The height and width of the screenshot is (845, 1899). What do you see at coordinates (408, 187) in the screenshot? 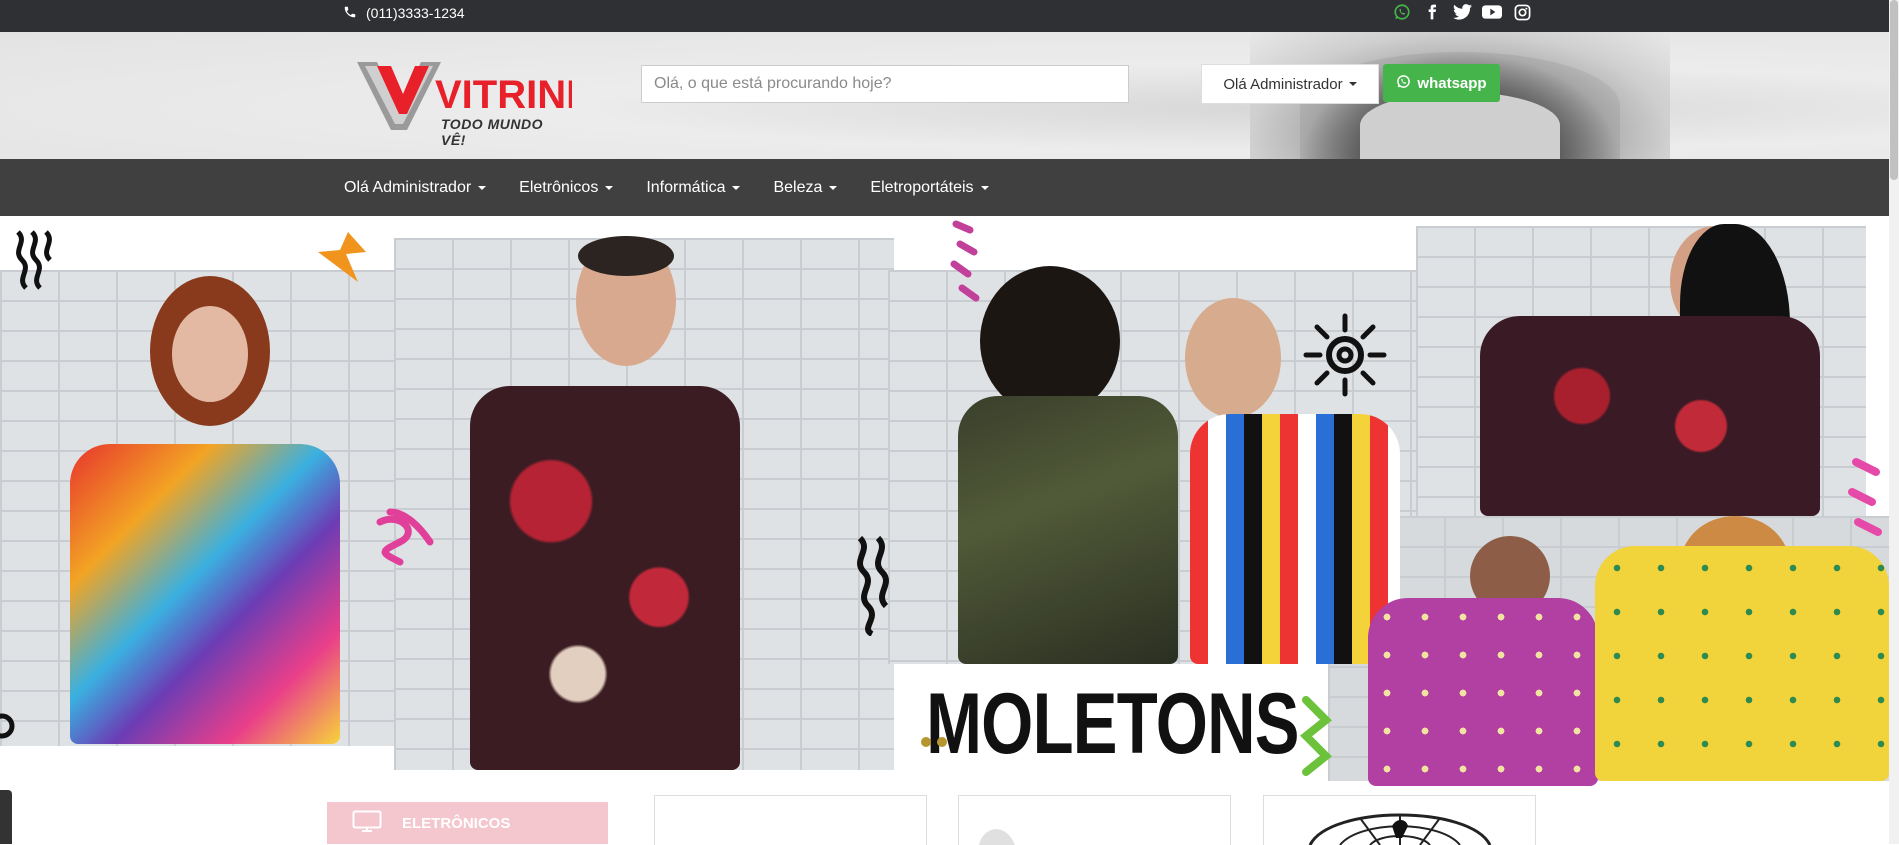
I see `nav-item-label: Olá Administrador` at bounding box center [408, 187].